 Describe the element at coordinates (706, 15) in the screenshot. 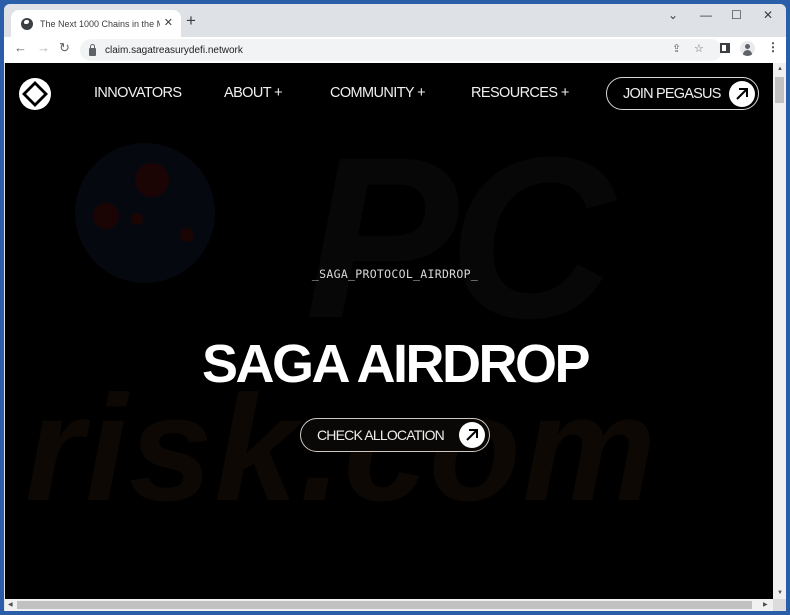

I see `minimize-button: —` at that location.